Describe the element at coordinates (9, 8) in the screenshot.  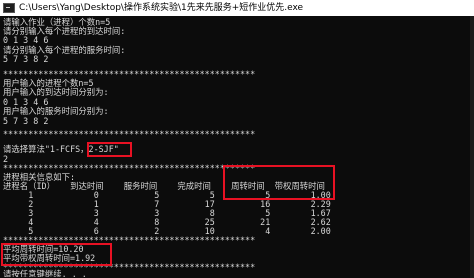
I see `console-app-icon` at that location.